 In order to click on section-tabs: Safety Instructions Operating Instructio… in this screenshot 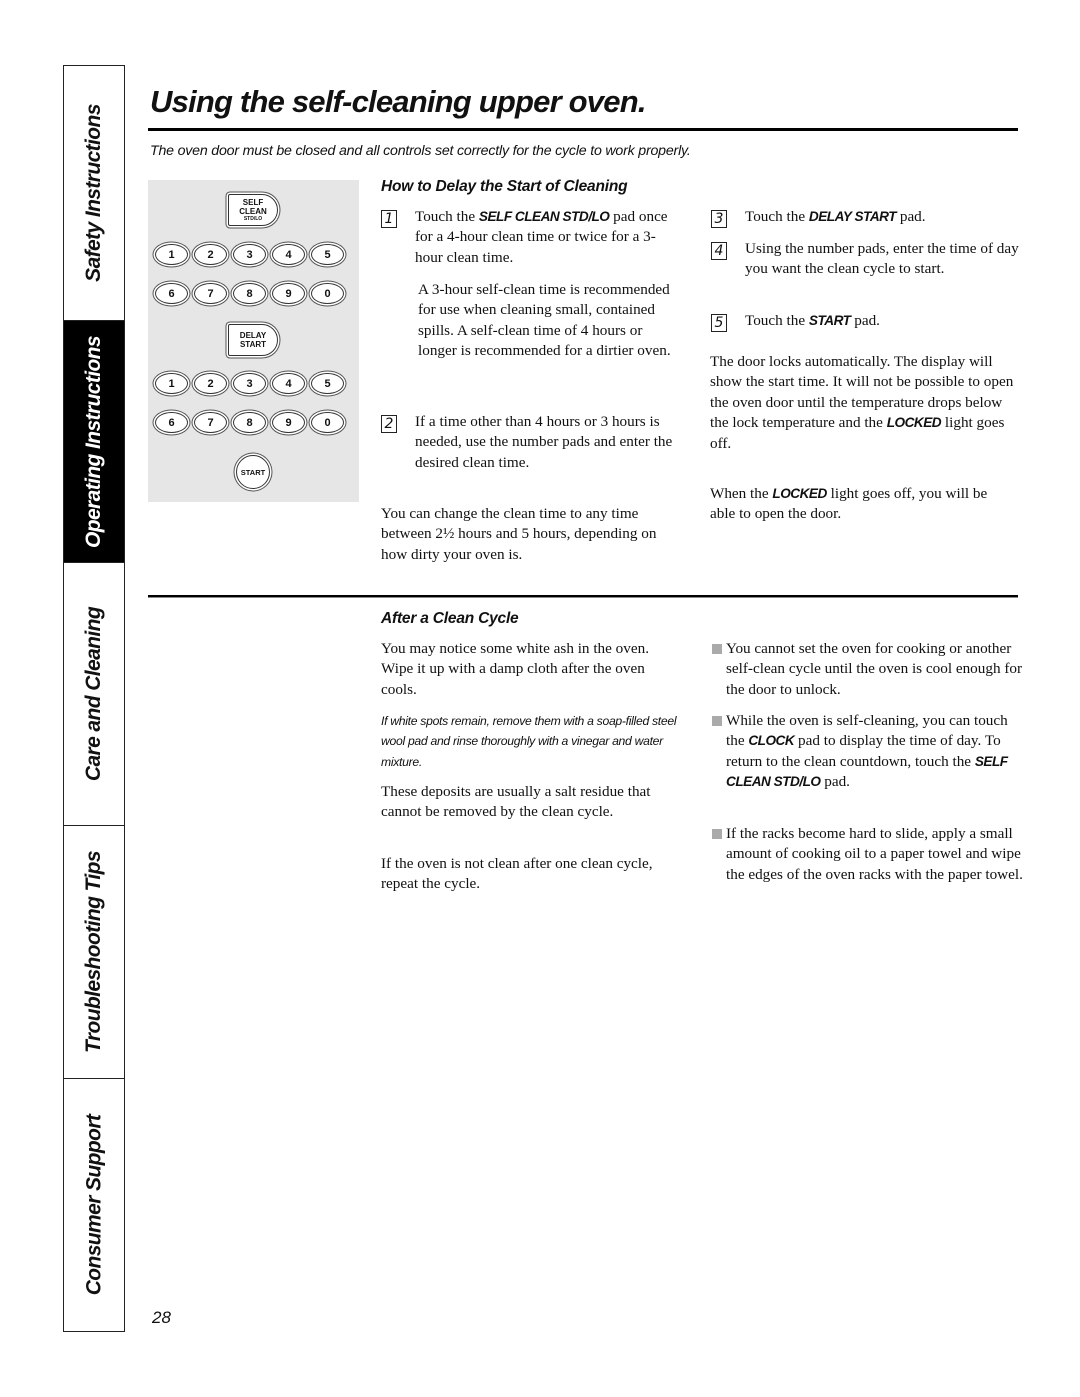, I will do `click(94, 698)`.